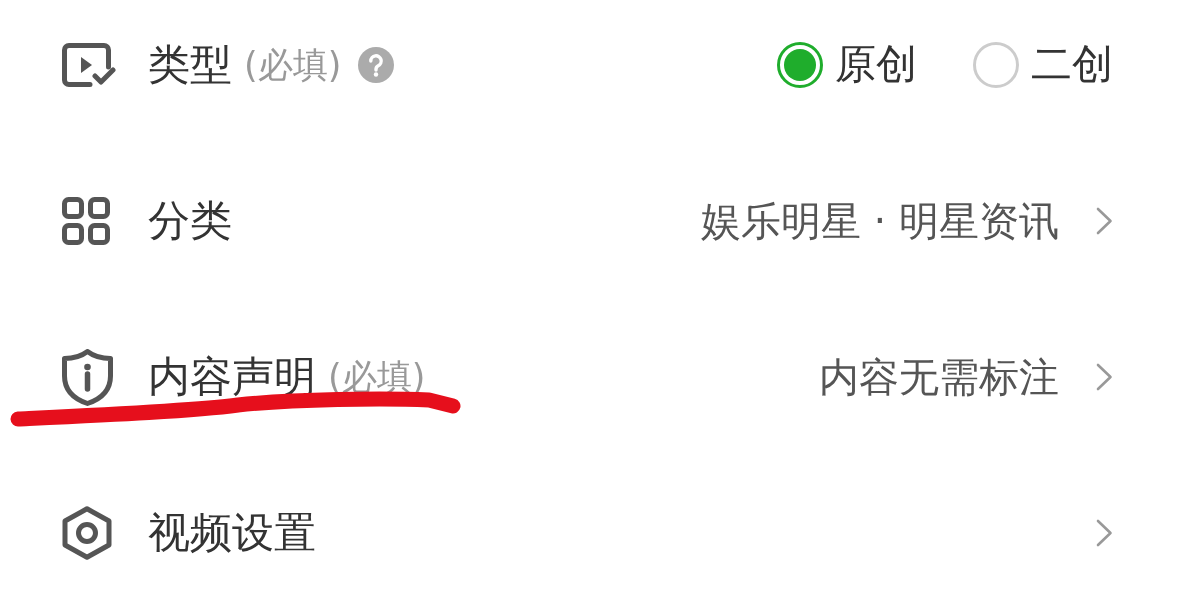 Image resolution: width=1179 pixels, height=610 pixels. I want to click on help-icon, so click(376, 65).